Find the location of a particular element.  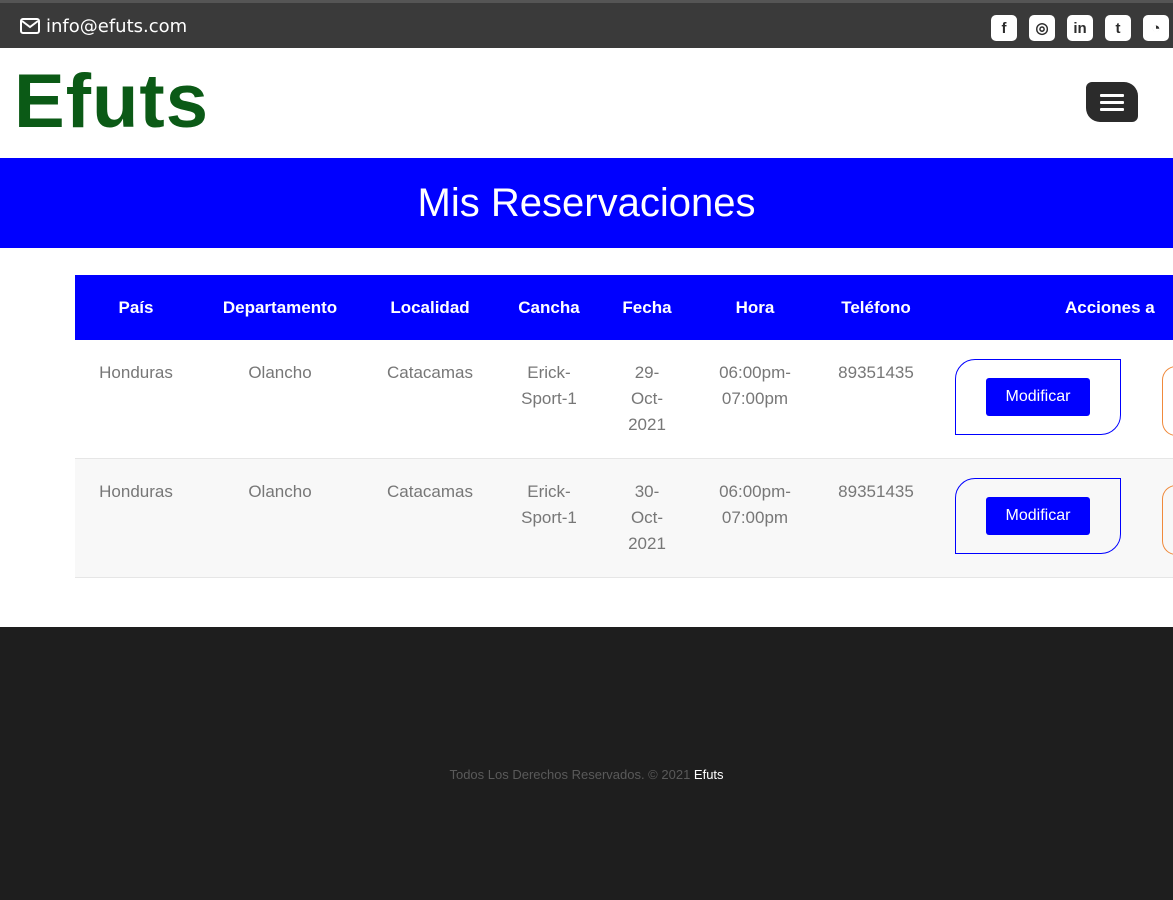

contact-email: info@efuts.com is located at coordinates (103, 26).